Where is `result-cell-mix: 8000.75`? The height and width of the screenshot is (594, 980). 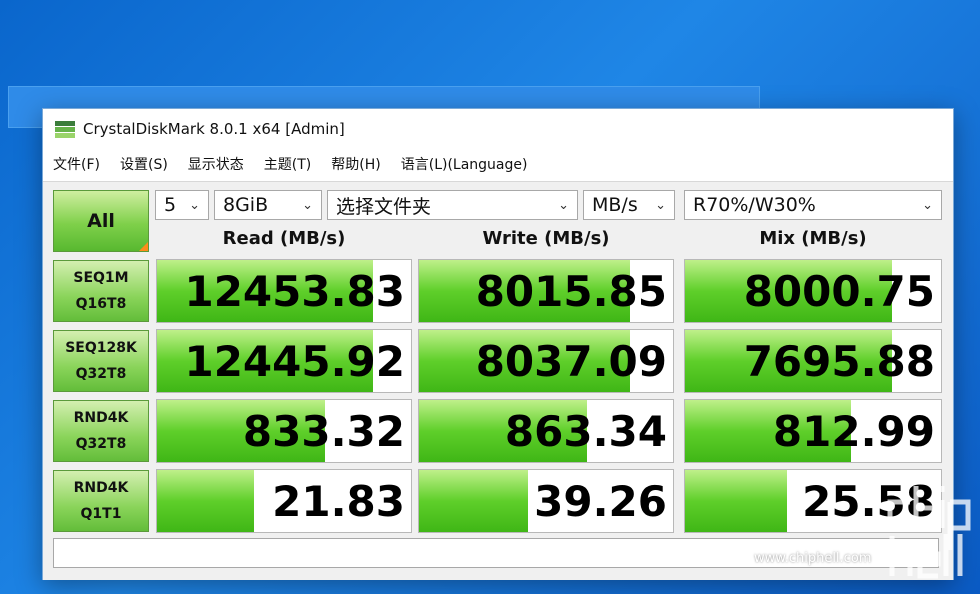
result-cell-mix: 8000.75 is located at coordinates (813, 291).